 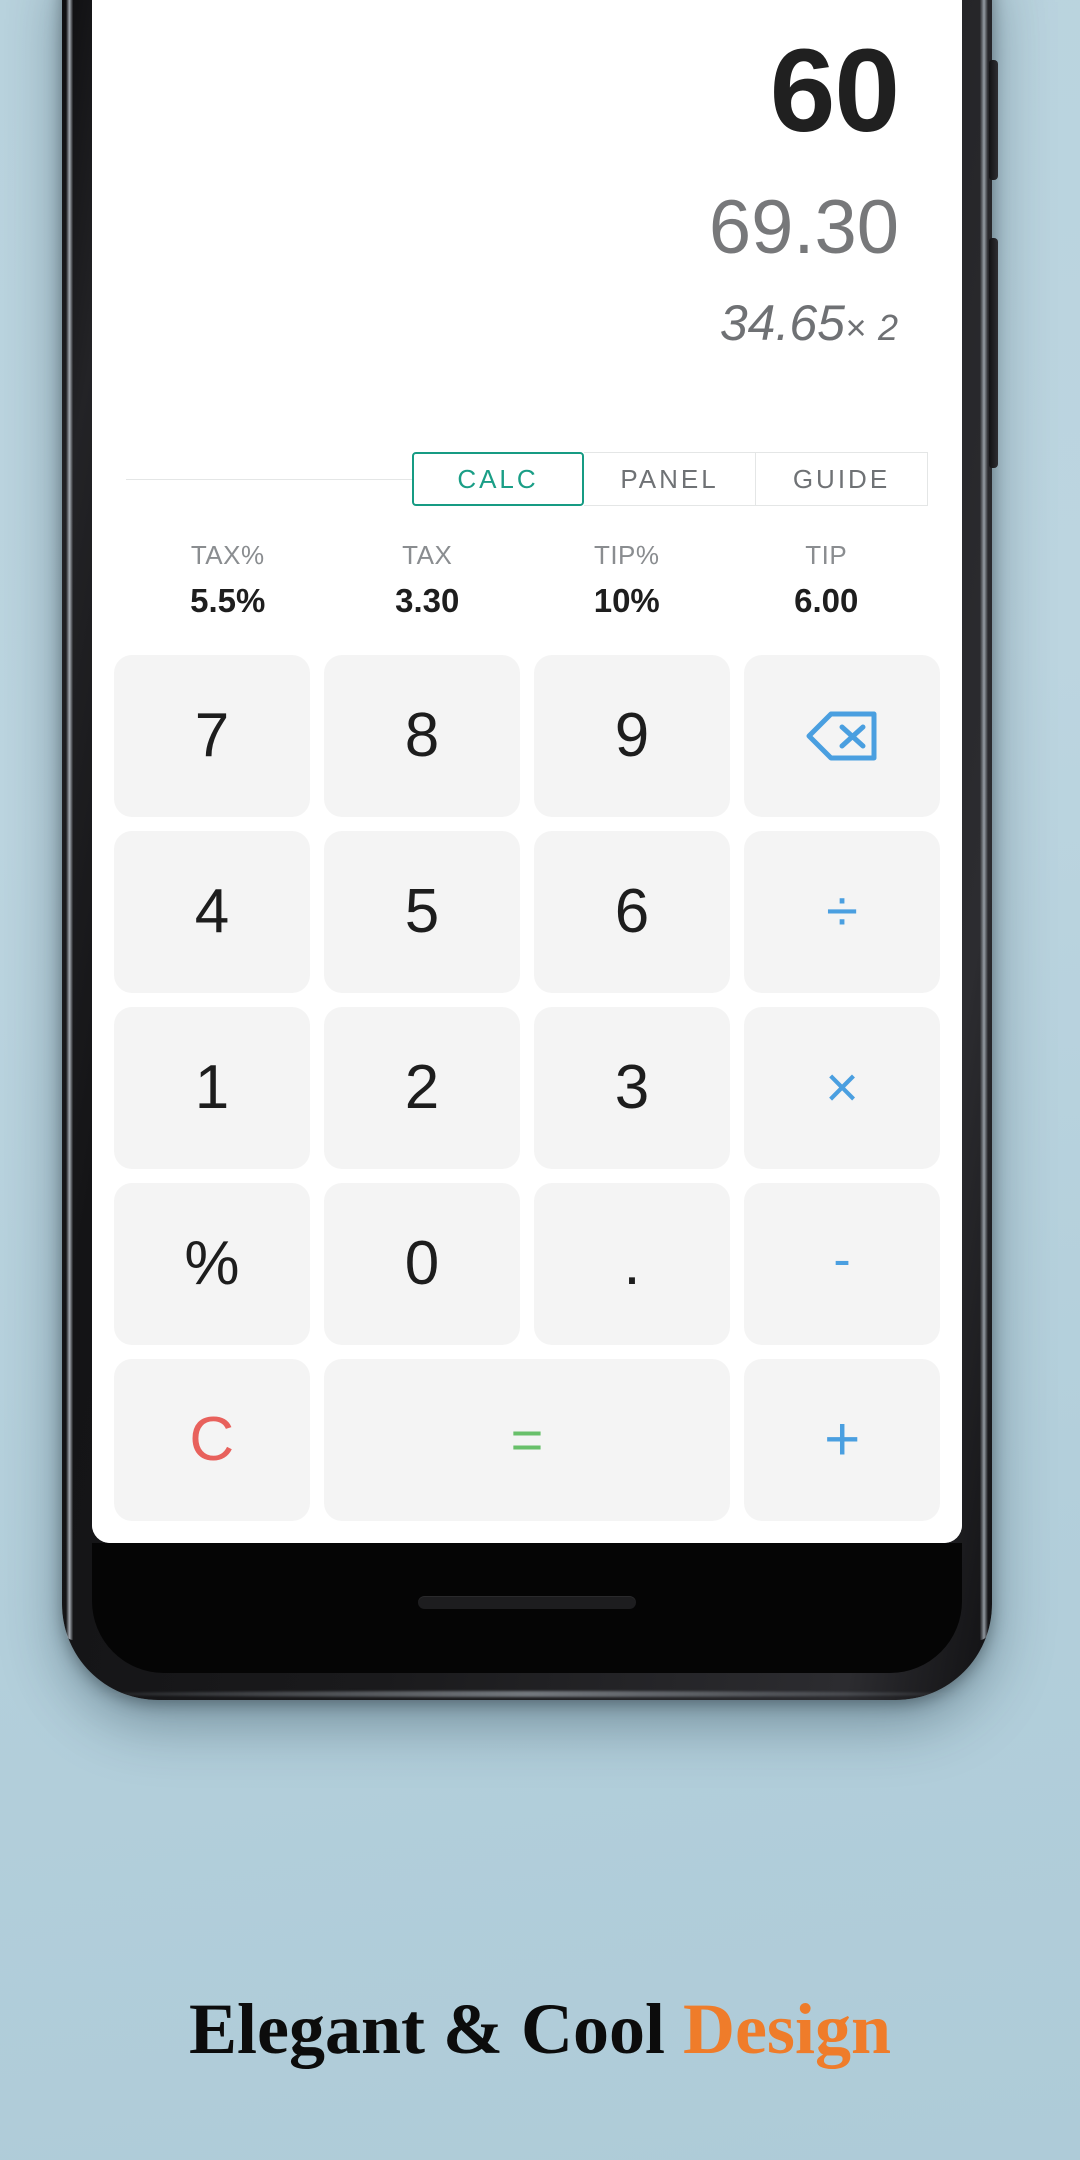 I want to click on display-main-value: 60, so click(x=834, y=91).